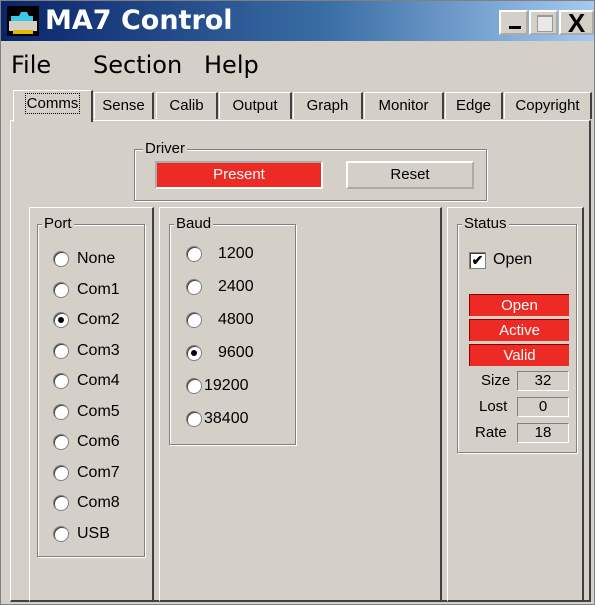 The image size is (595, 605). I want to click on app-icon, so click(23, 21).